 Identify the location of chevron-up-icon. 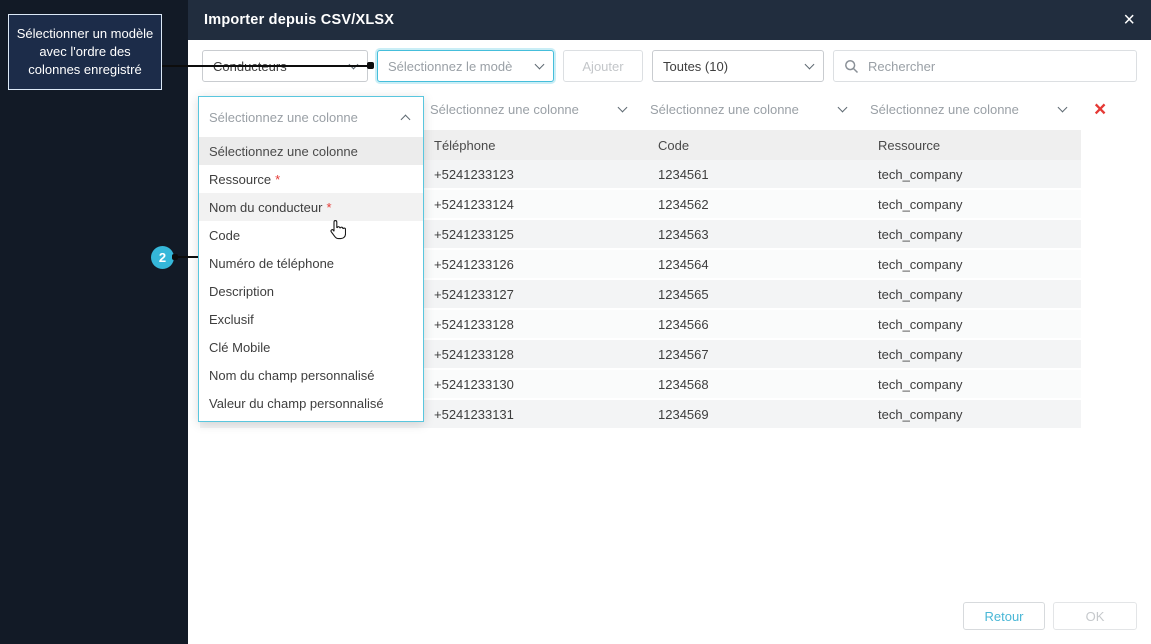
(405, 119).